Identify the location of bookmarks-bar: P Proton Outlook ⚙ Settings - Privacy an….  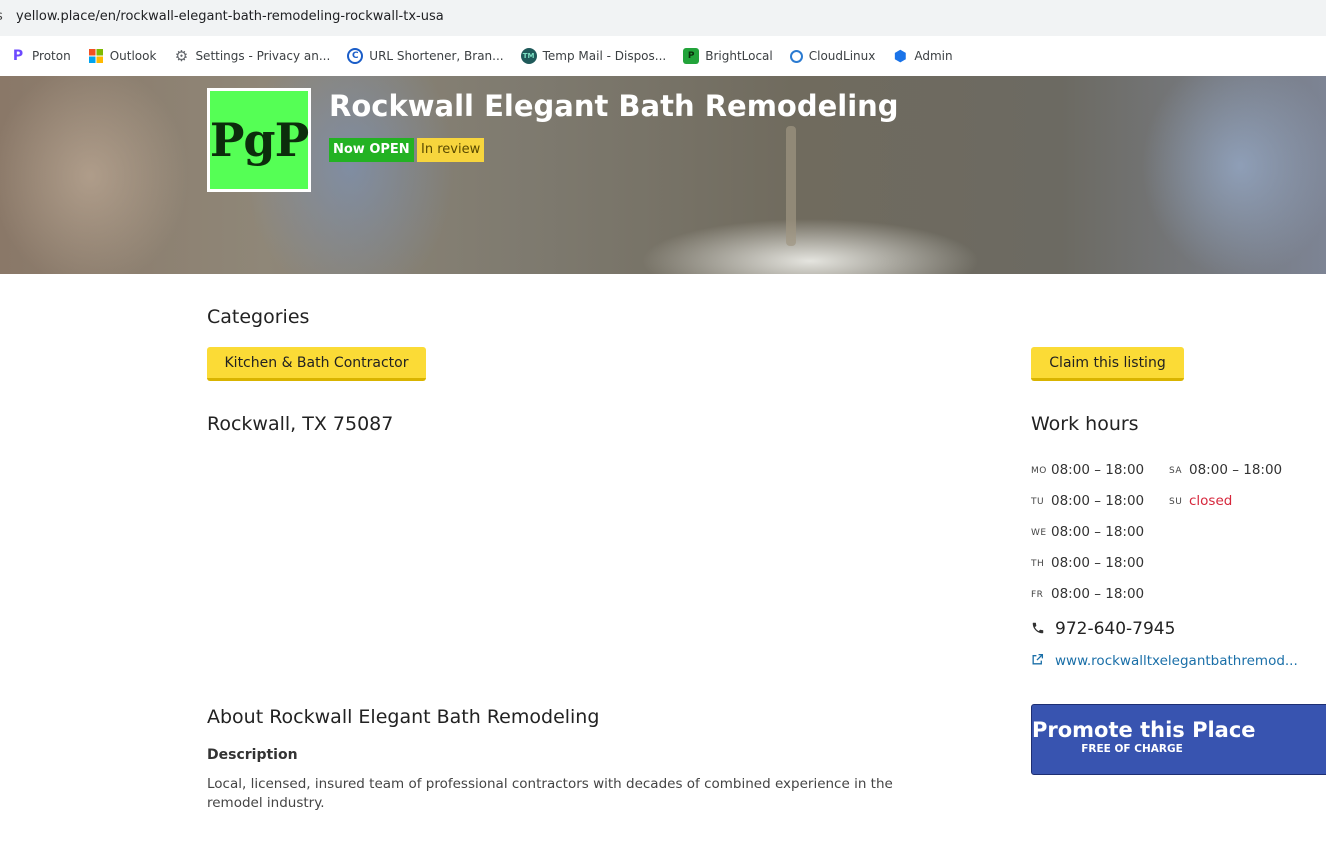
(663, 56).